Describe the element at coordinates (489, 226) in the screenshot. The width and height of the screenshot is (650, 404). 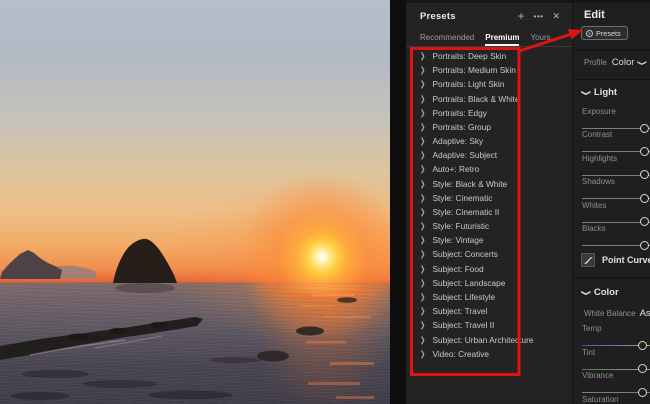
I see `preset-item-style-futuristic: ❯ Style: Futuristic` at that location.